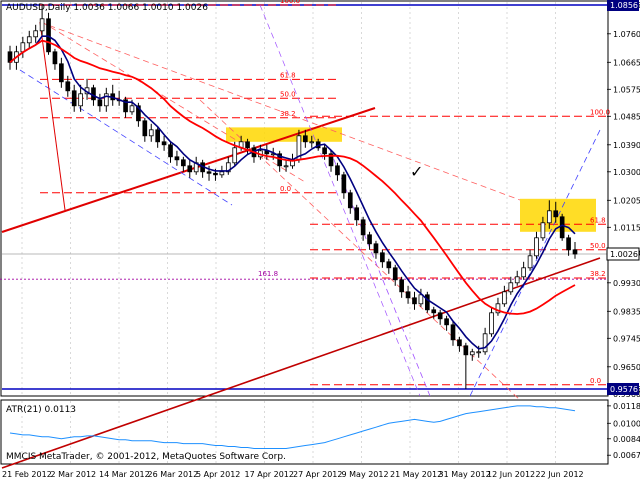 The height and width of the screenshot is (484, 640). Describe the element at coordinates (595, 381) in the screenshot. I see `fib-right-0-label: 0.0` at that location.